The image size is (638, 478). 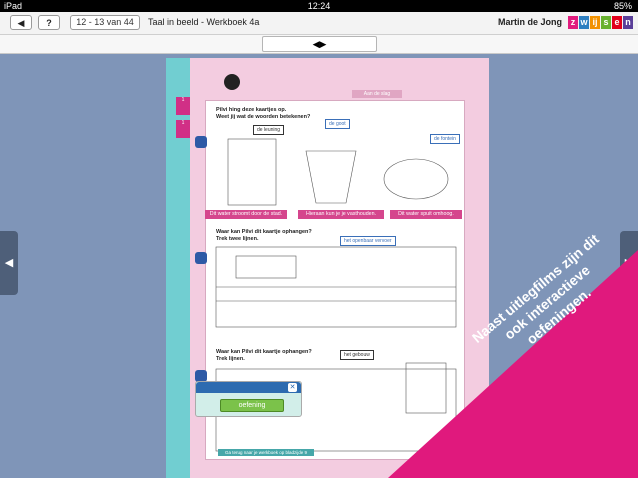 What do you see at coordinates (266, 452) in the screenshot?
I see `footer-note: Ga terug naar je werkboek op bladzijde 9` at bounding box center [266, 452].